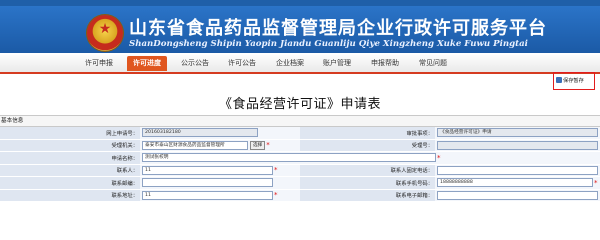 This screenshot has width=600, height=240. What do you see at coordinates (207, 183) in the screenshot?
I see `zip-field` at bounding box center [207, 183].